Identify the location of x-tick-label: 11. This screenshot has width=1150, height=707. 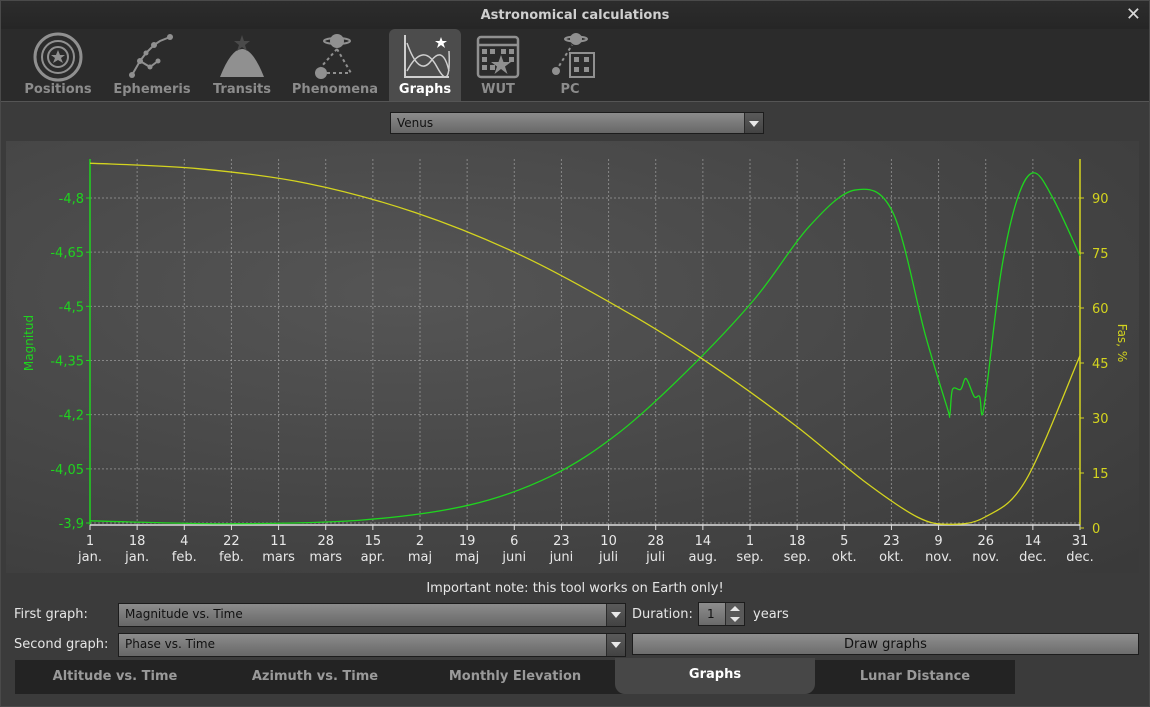
(278, 541).